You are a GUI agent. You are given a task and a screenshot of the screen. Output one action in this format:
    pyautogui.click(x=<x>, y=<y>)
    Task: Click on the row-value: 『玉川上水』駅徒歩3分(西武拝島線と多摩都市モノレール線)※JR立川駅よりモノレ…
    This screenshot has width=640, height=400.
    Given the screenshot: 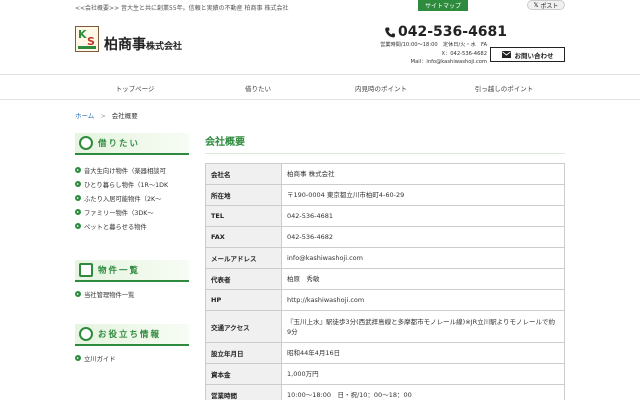 What is the action you would take?
    pyautogui.click(x=423, y=326)
    